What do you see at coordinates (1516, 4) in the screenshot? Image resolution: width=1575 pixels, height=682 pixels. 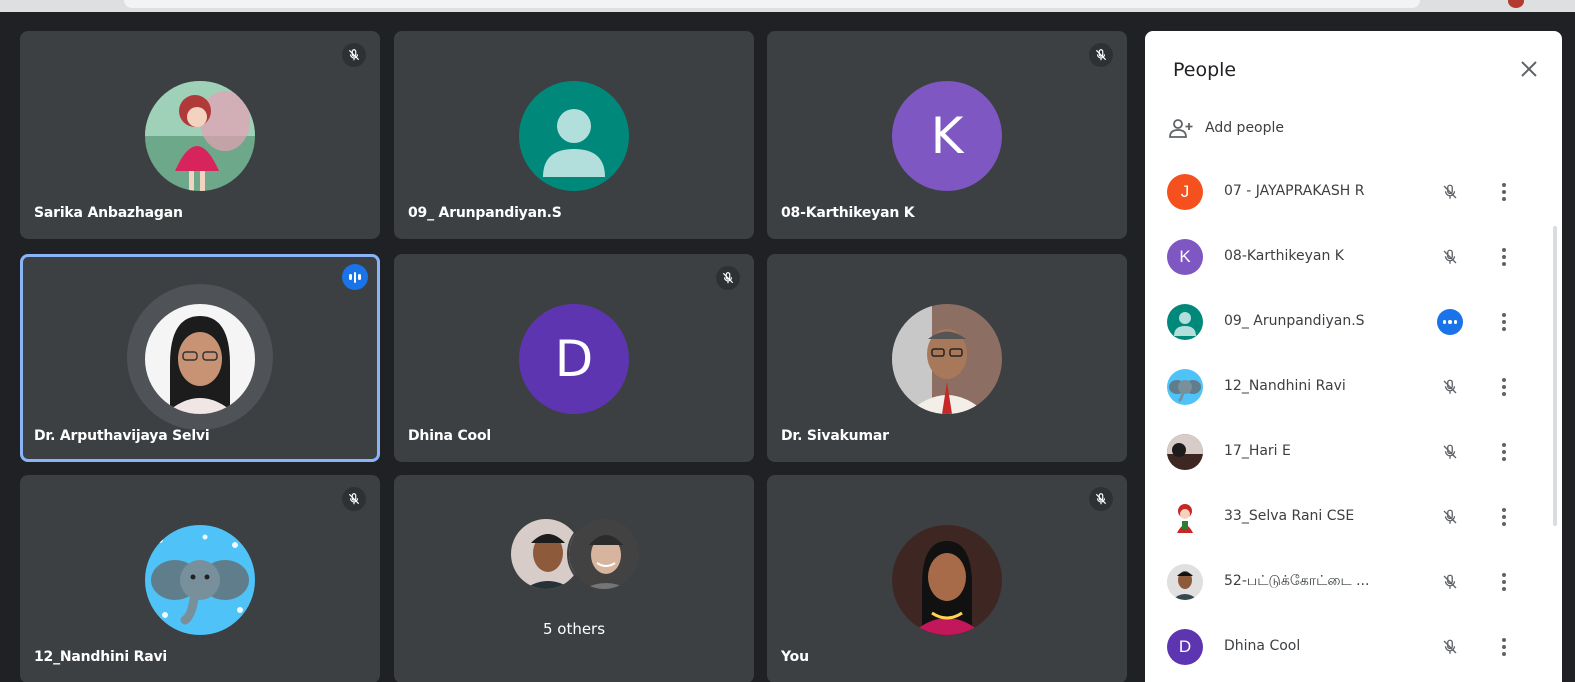 I see `profile-icon` at bounding box center [1516, 4].